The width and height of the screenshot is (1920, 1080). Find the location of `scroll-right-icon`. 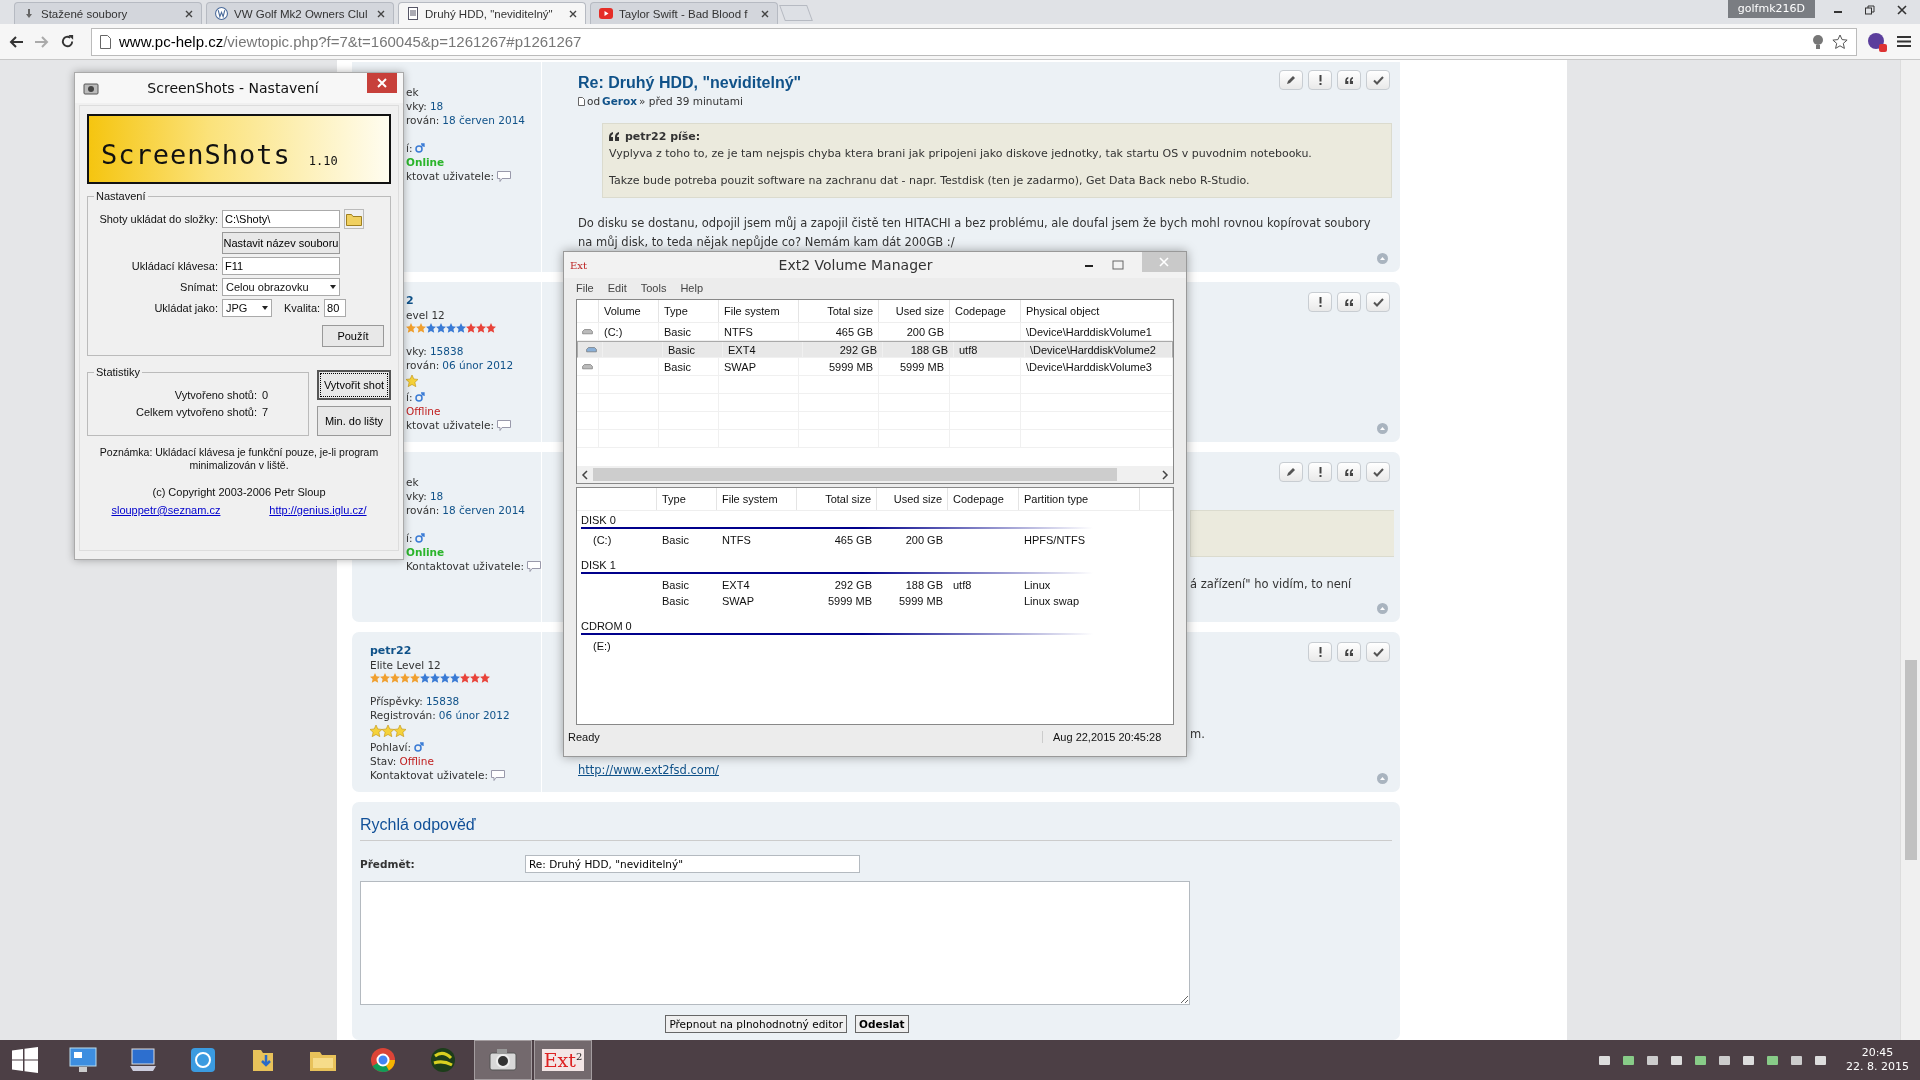

scroll-right-icon is located at coordinates (1165, 474).